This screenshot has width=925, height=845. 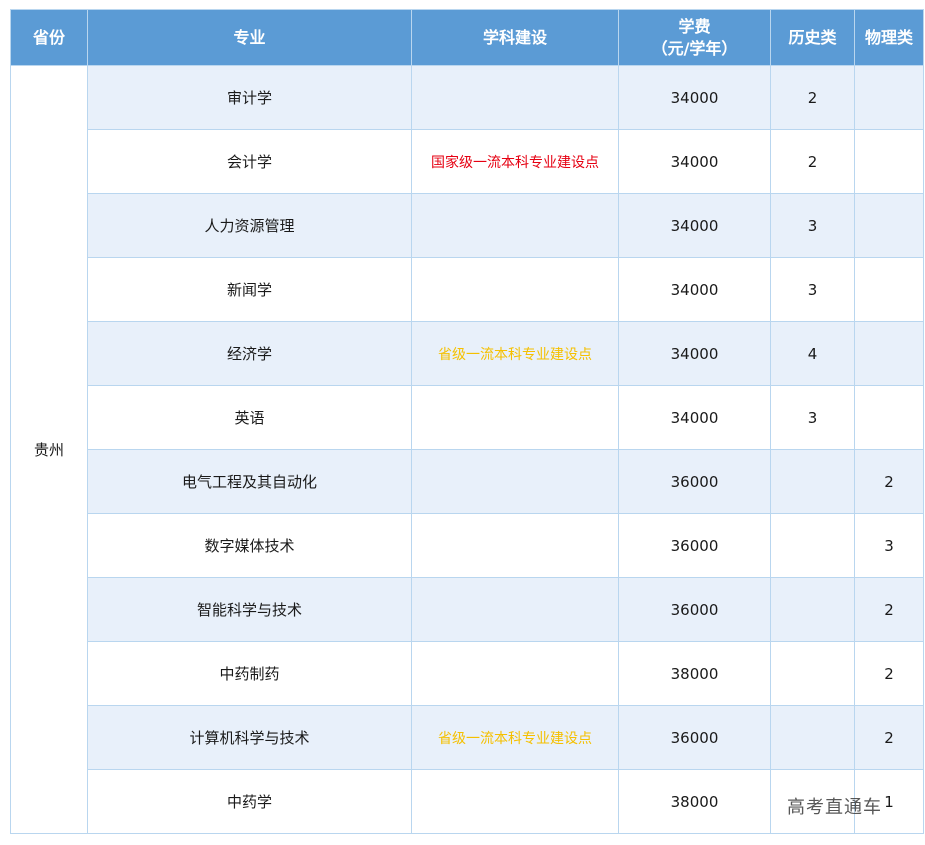 What do you see at coordinates (249, 801) in the screenshot?
I see `major-cell: 中药学` at bounding box center [249, 801].